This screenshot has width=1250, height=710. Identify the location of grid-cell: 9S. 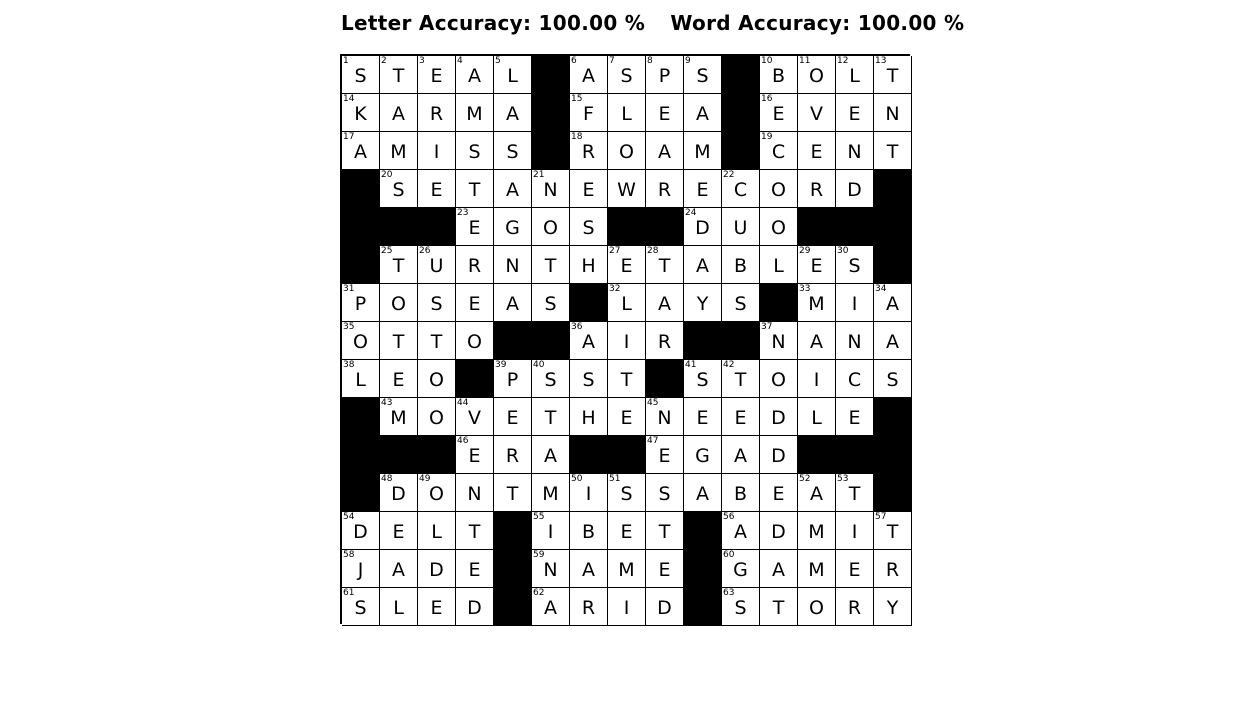
(703, 75).